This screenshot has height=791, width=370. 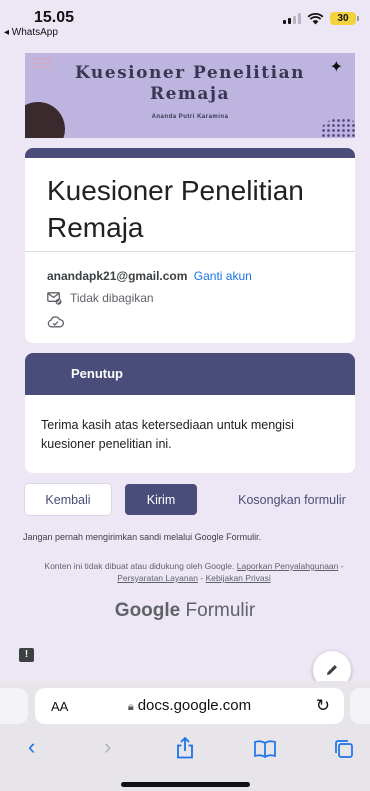 What do you see at coordinates (190, 251) in the screenshot?
I see `divider` at bounding box center [190, 251].